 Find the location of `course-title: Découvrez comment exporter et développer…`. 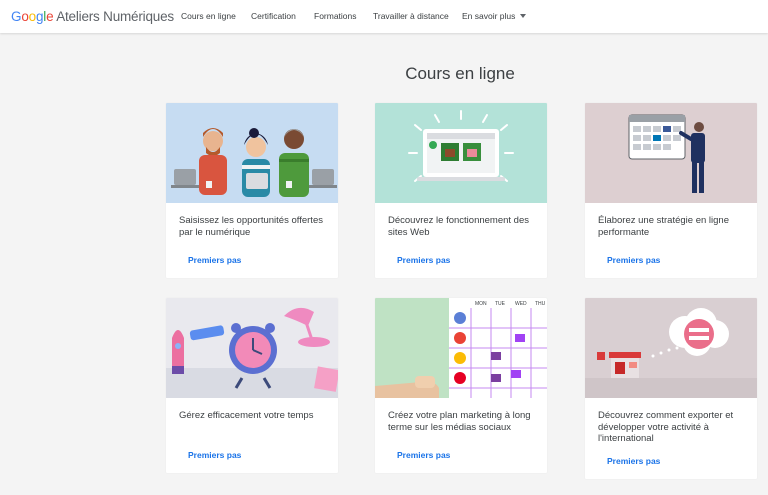

course-title: Découvrez comment exporter et développer… is located at coordinates (666, 427).